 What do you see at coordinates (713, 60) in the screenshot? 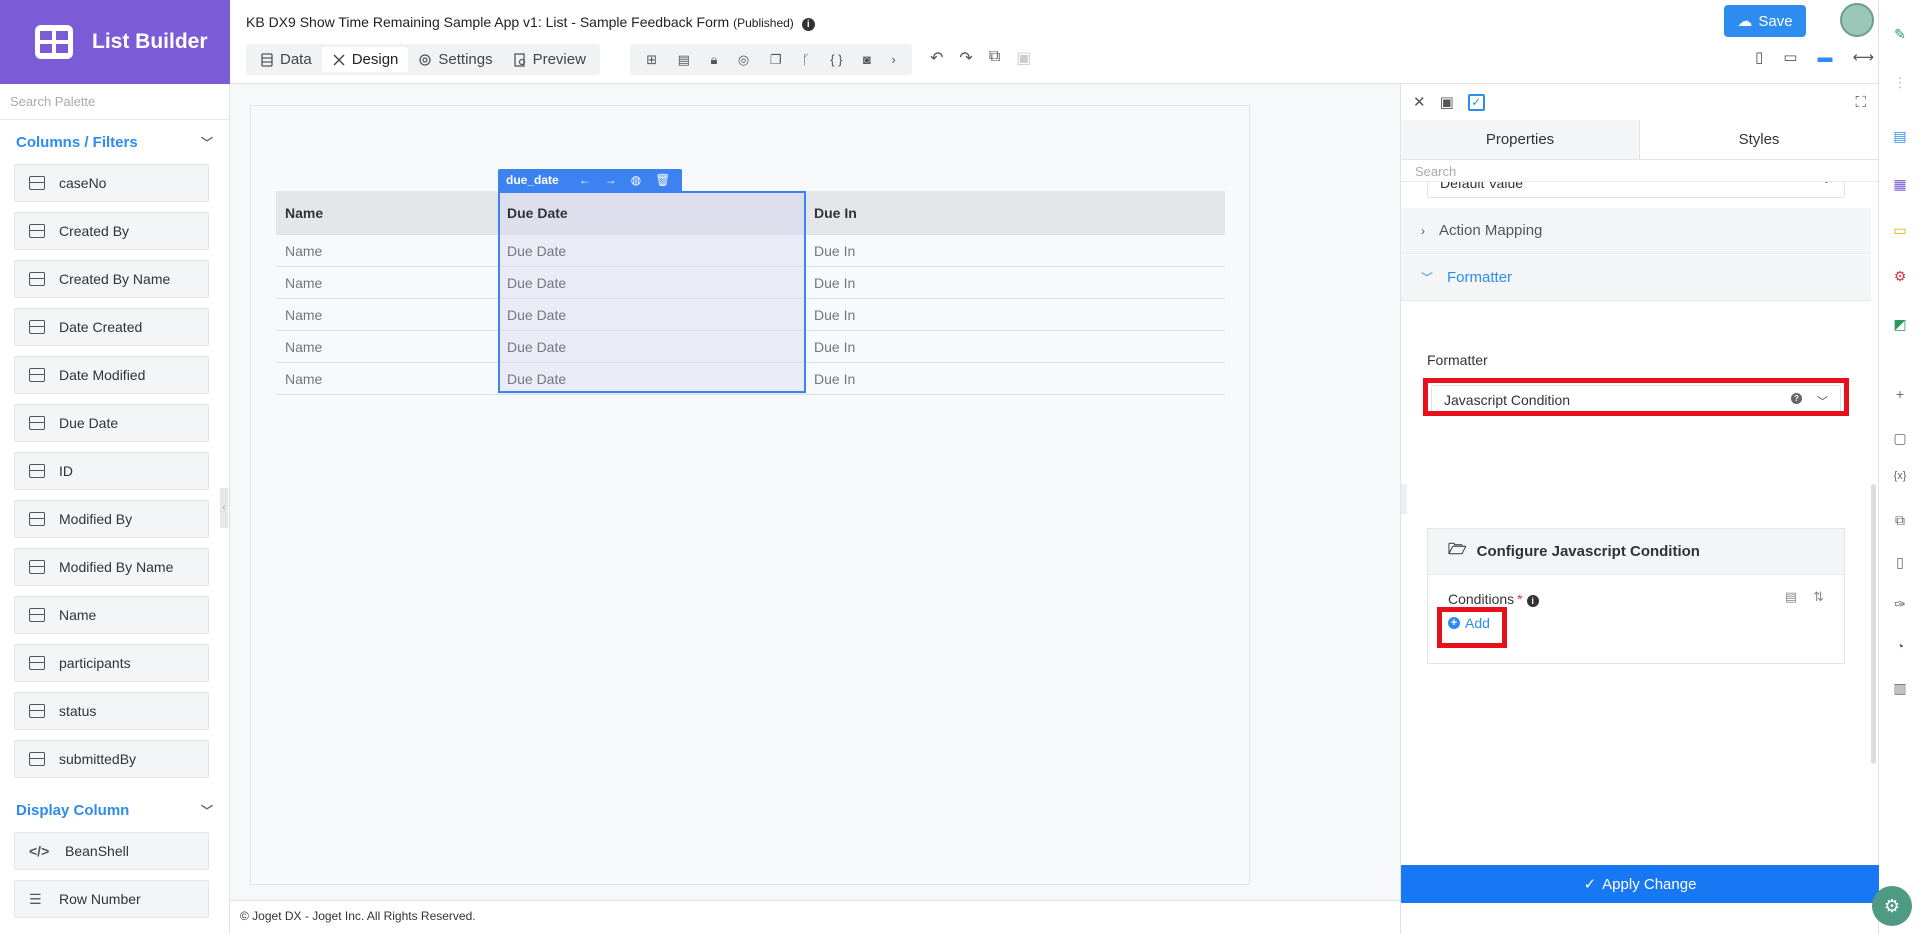
I see `lock-icon: 🔒︎` at bounding box center [713, 60].